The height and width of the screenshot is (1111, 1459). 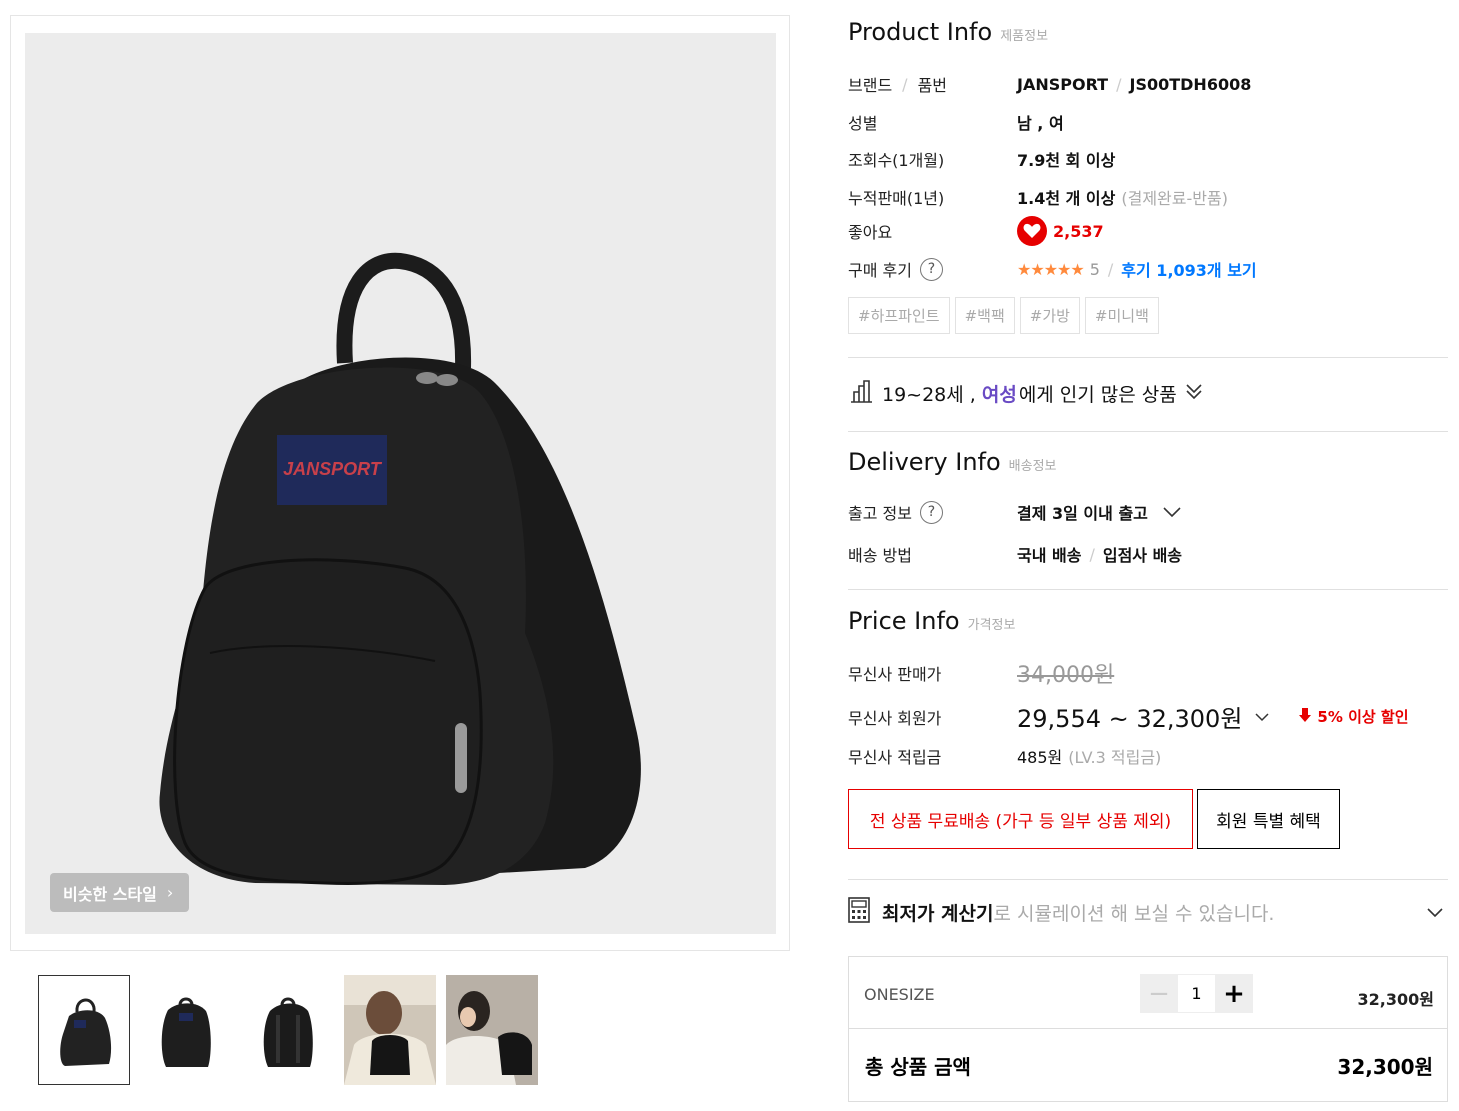 I want to click on method-value: 국내 배송 / 입점사 배송, so click(x=1099, y=554).